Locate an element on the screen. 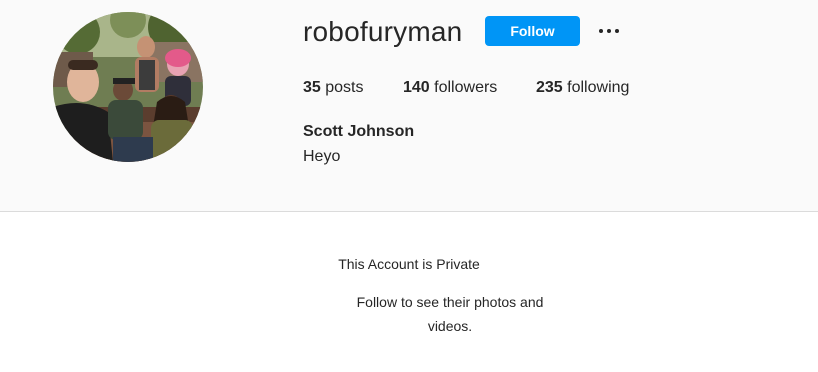  following-stat: 235 following is located at coordinates (582, 88).